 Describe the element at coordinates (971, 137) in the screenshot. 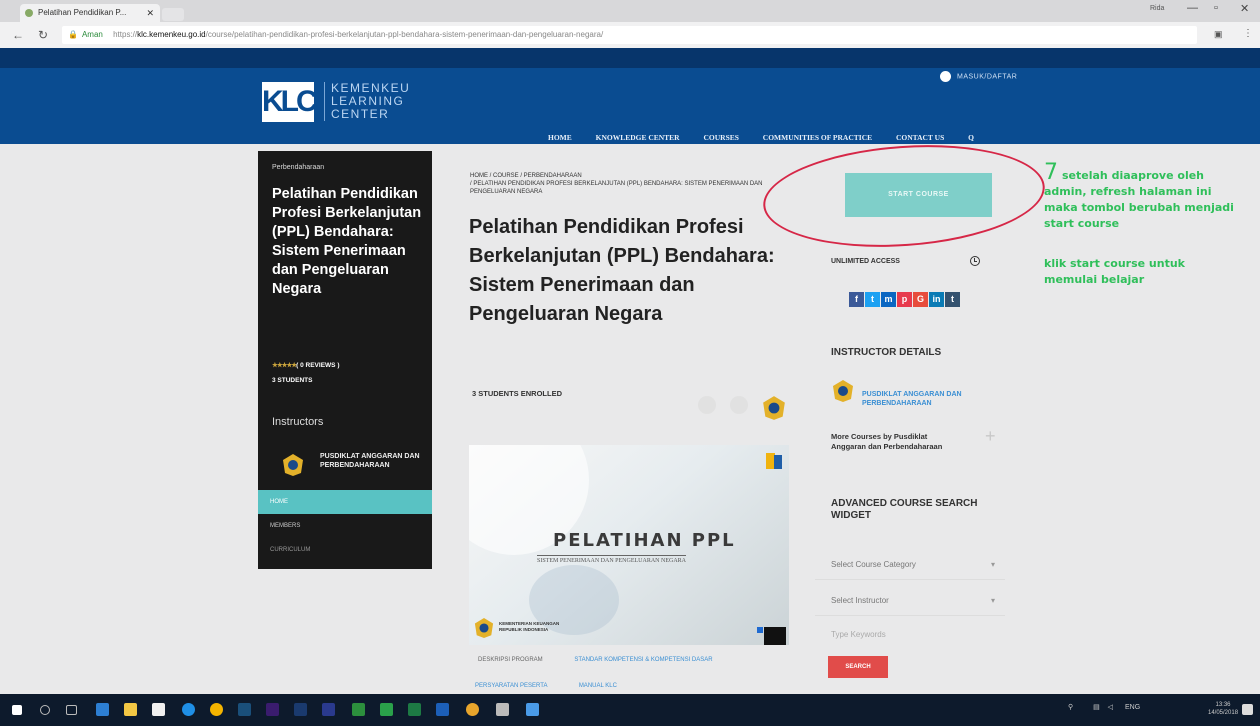

I see `search-icon: Q` at that location.